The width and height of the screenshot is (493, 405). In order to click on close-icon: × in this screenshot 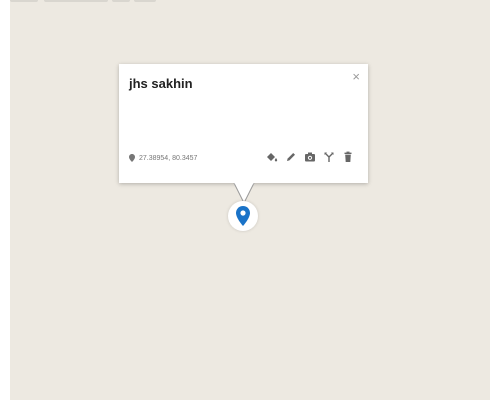, I will do `click(356, 76)`.